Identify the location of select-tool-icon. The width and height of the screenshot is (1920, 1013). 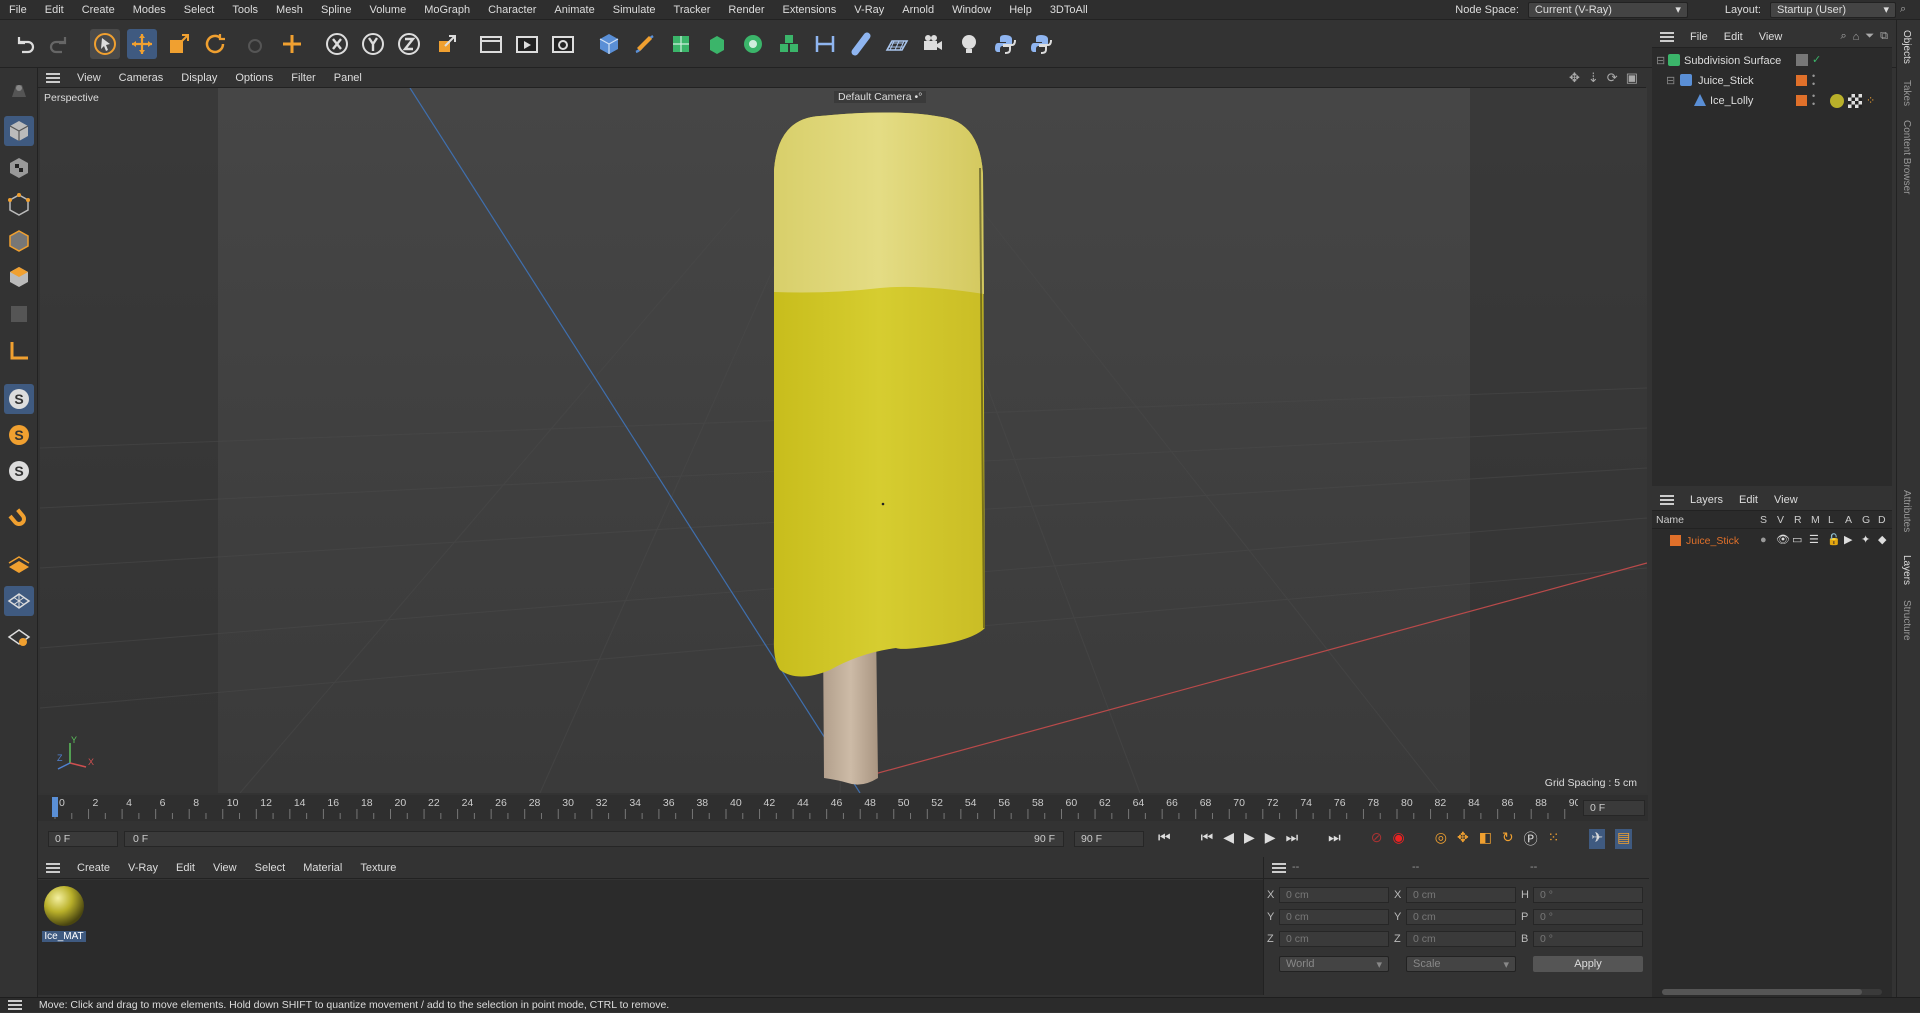
(105, 44).